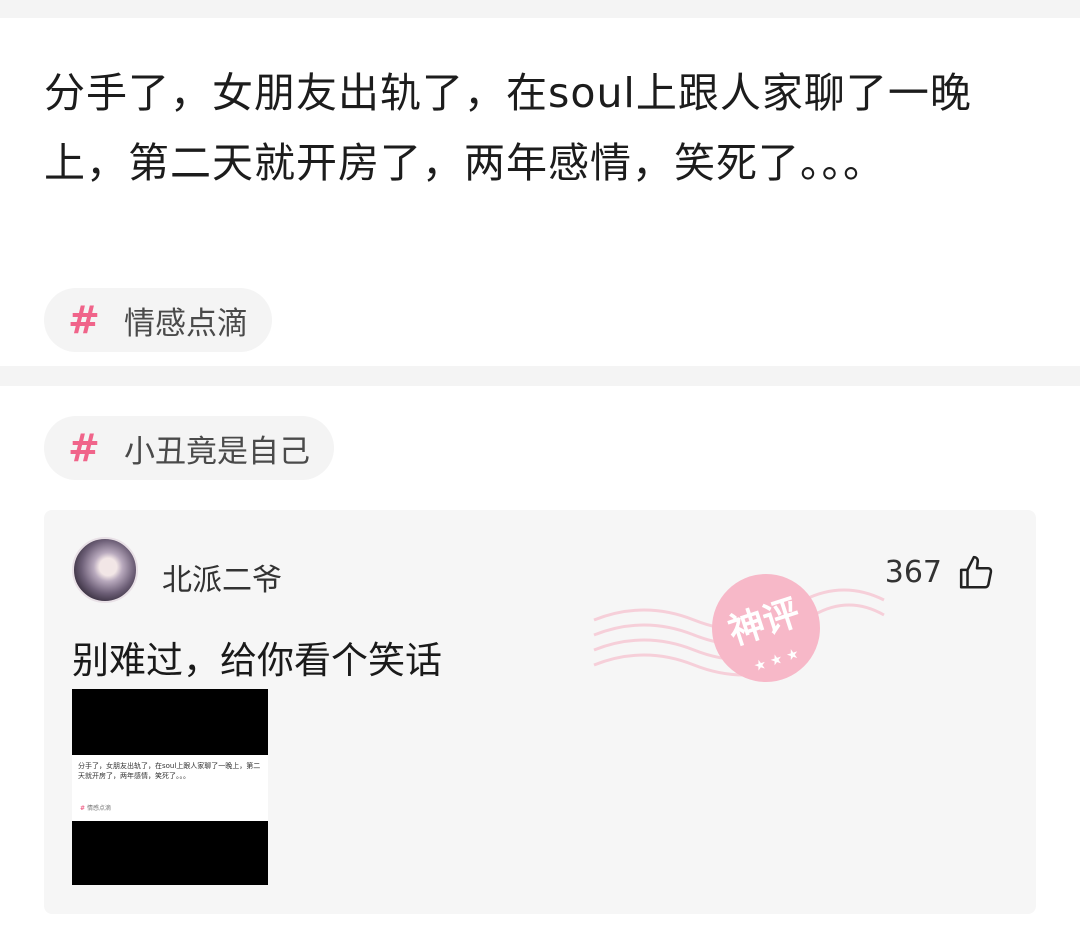  Describe the element at coordinates (739, 628) in the screenshot. I see `god-comment-stamp: 神评 ★ ★ ★` at that location.